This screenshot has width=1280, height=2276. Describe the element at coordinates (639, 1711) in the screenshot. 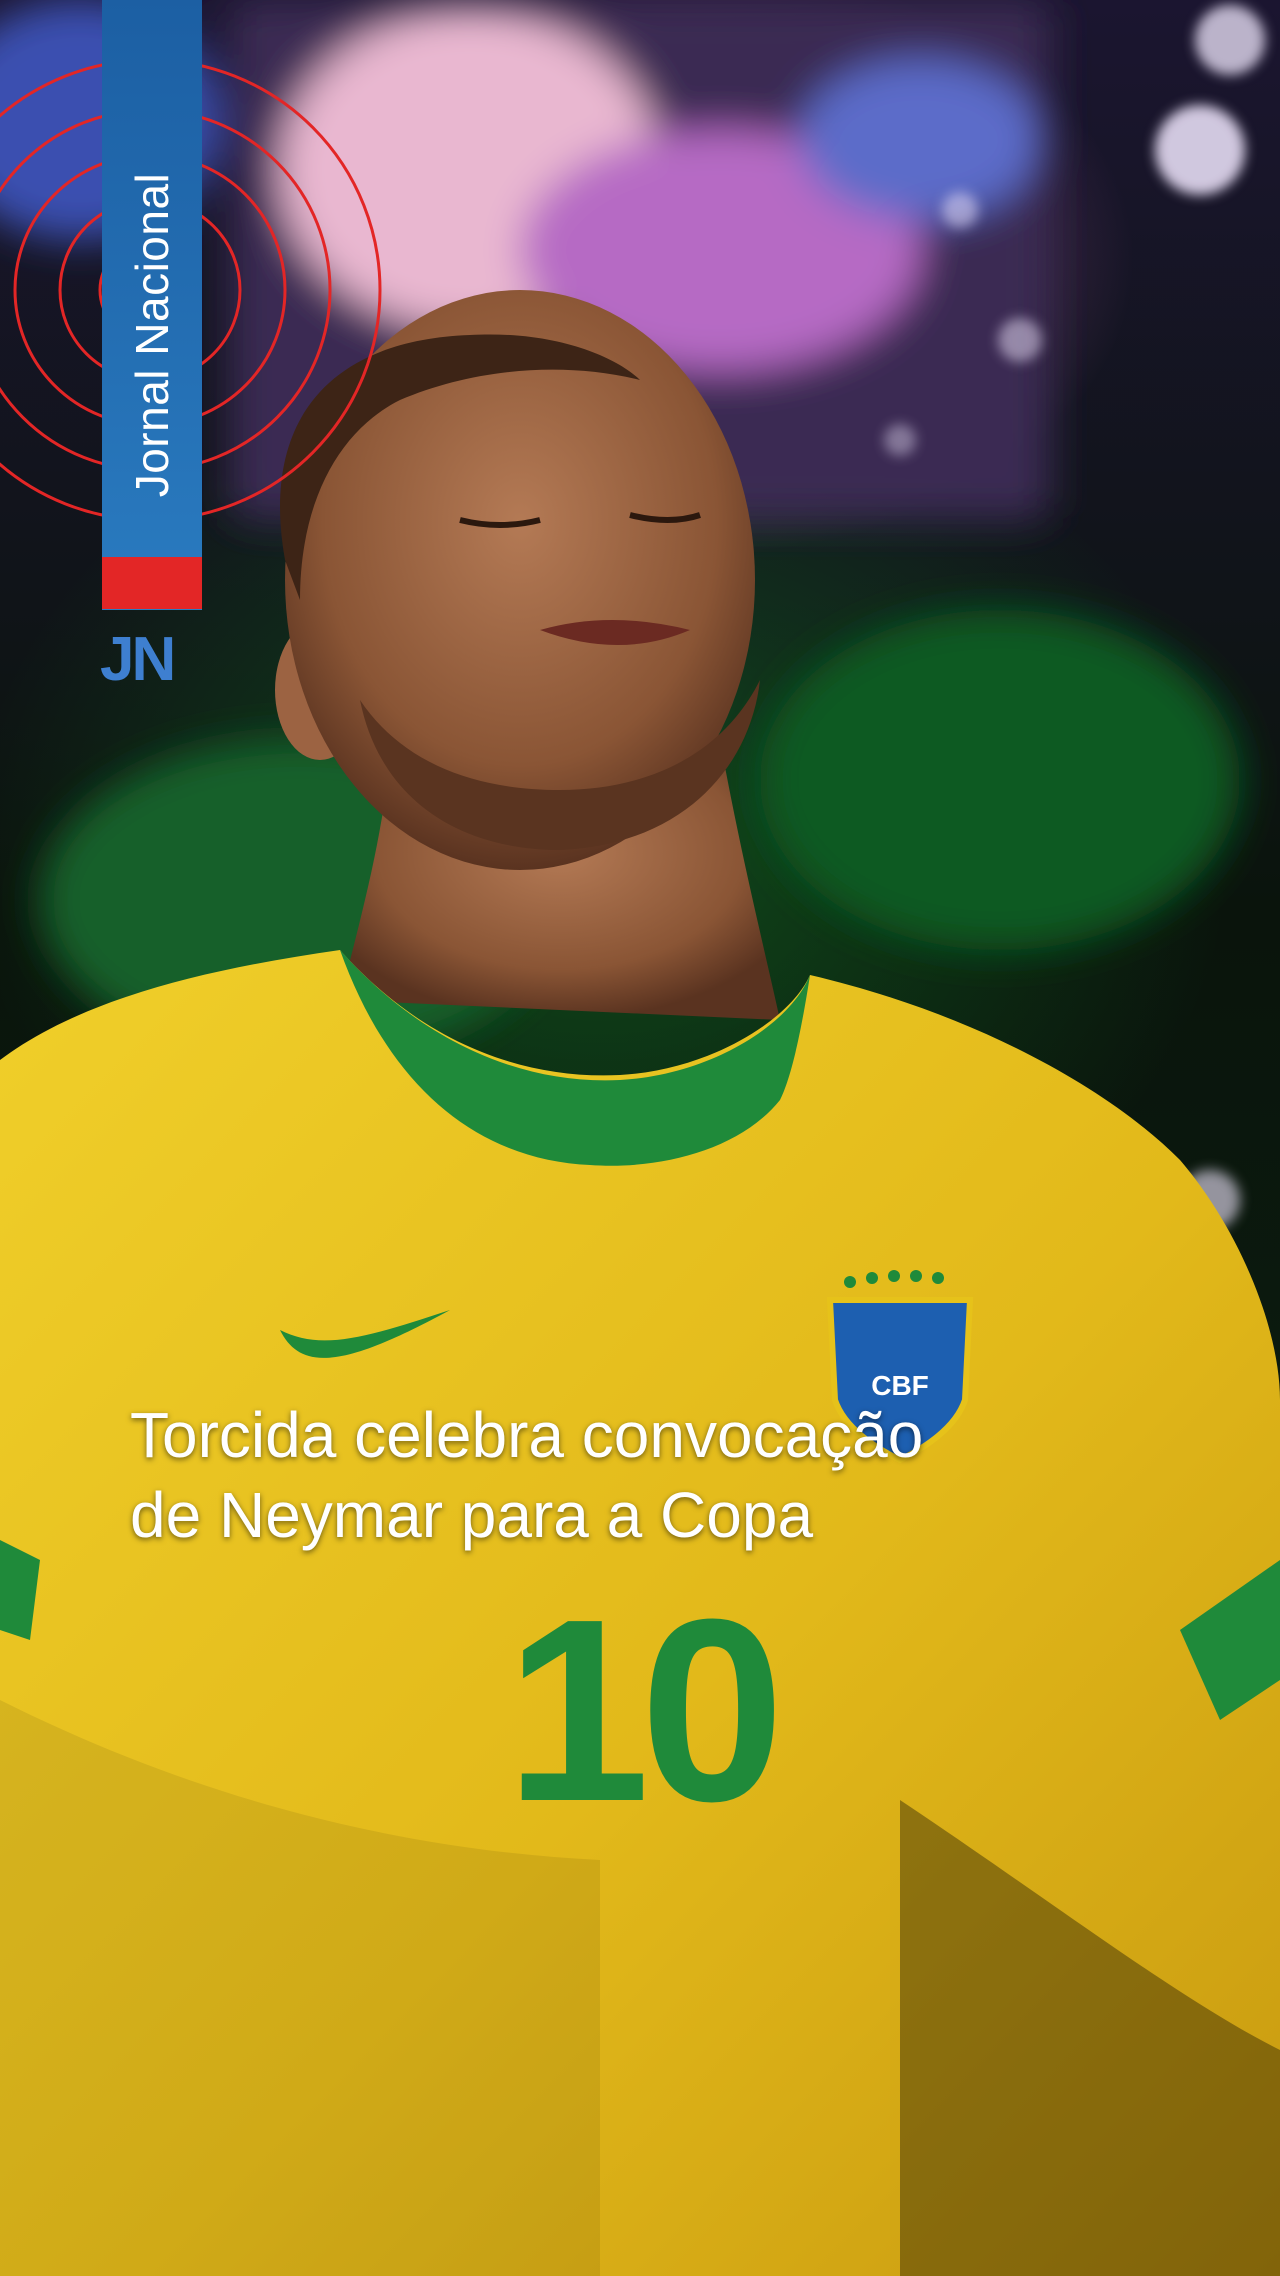

I see `svg-text: 10` at that location.